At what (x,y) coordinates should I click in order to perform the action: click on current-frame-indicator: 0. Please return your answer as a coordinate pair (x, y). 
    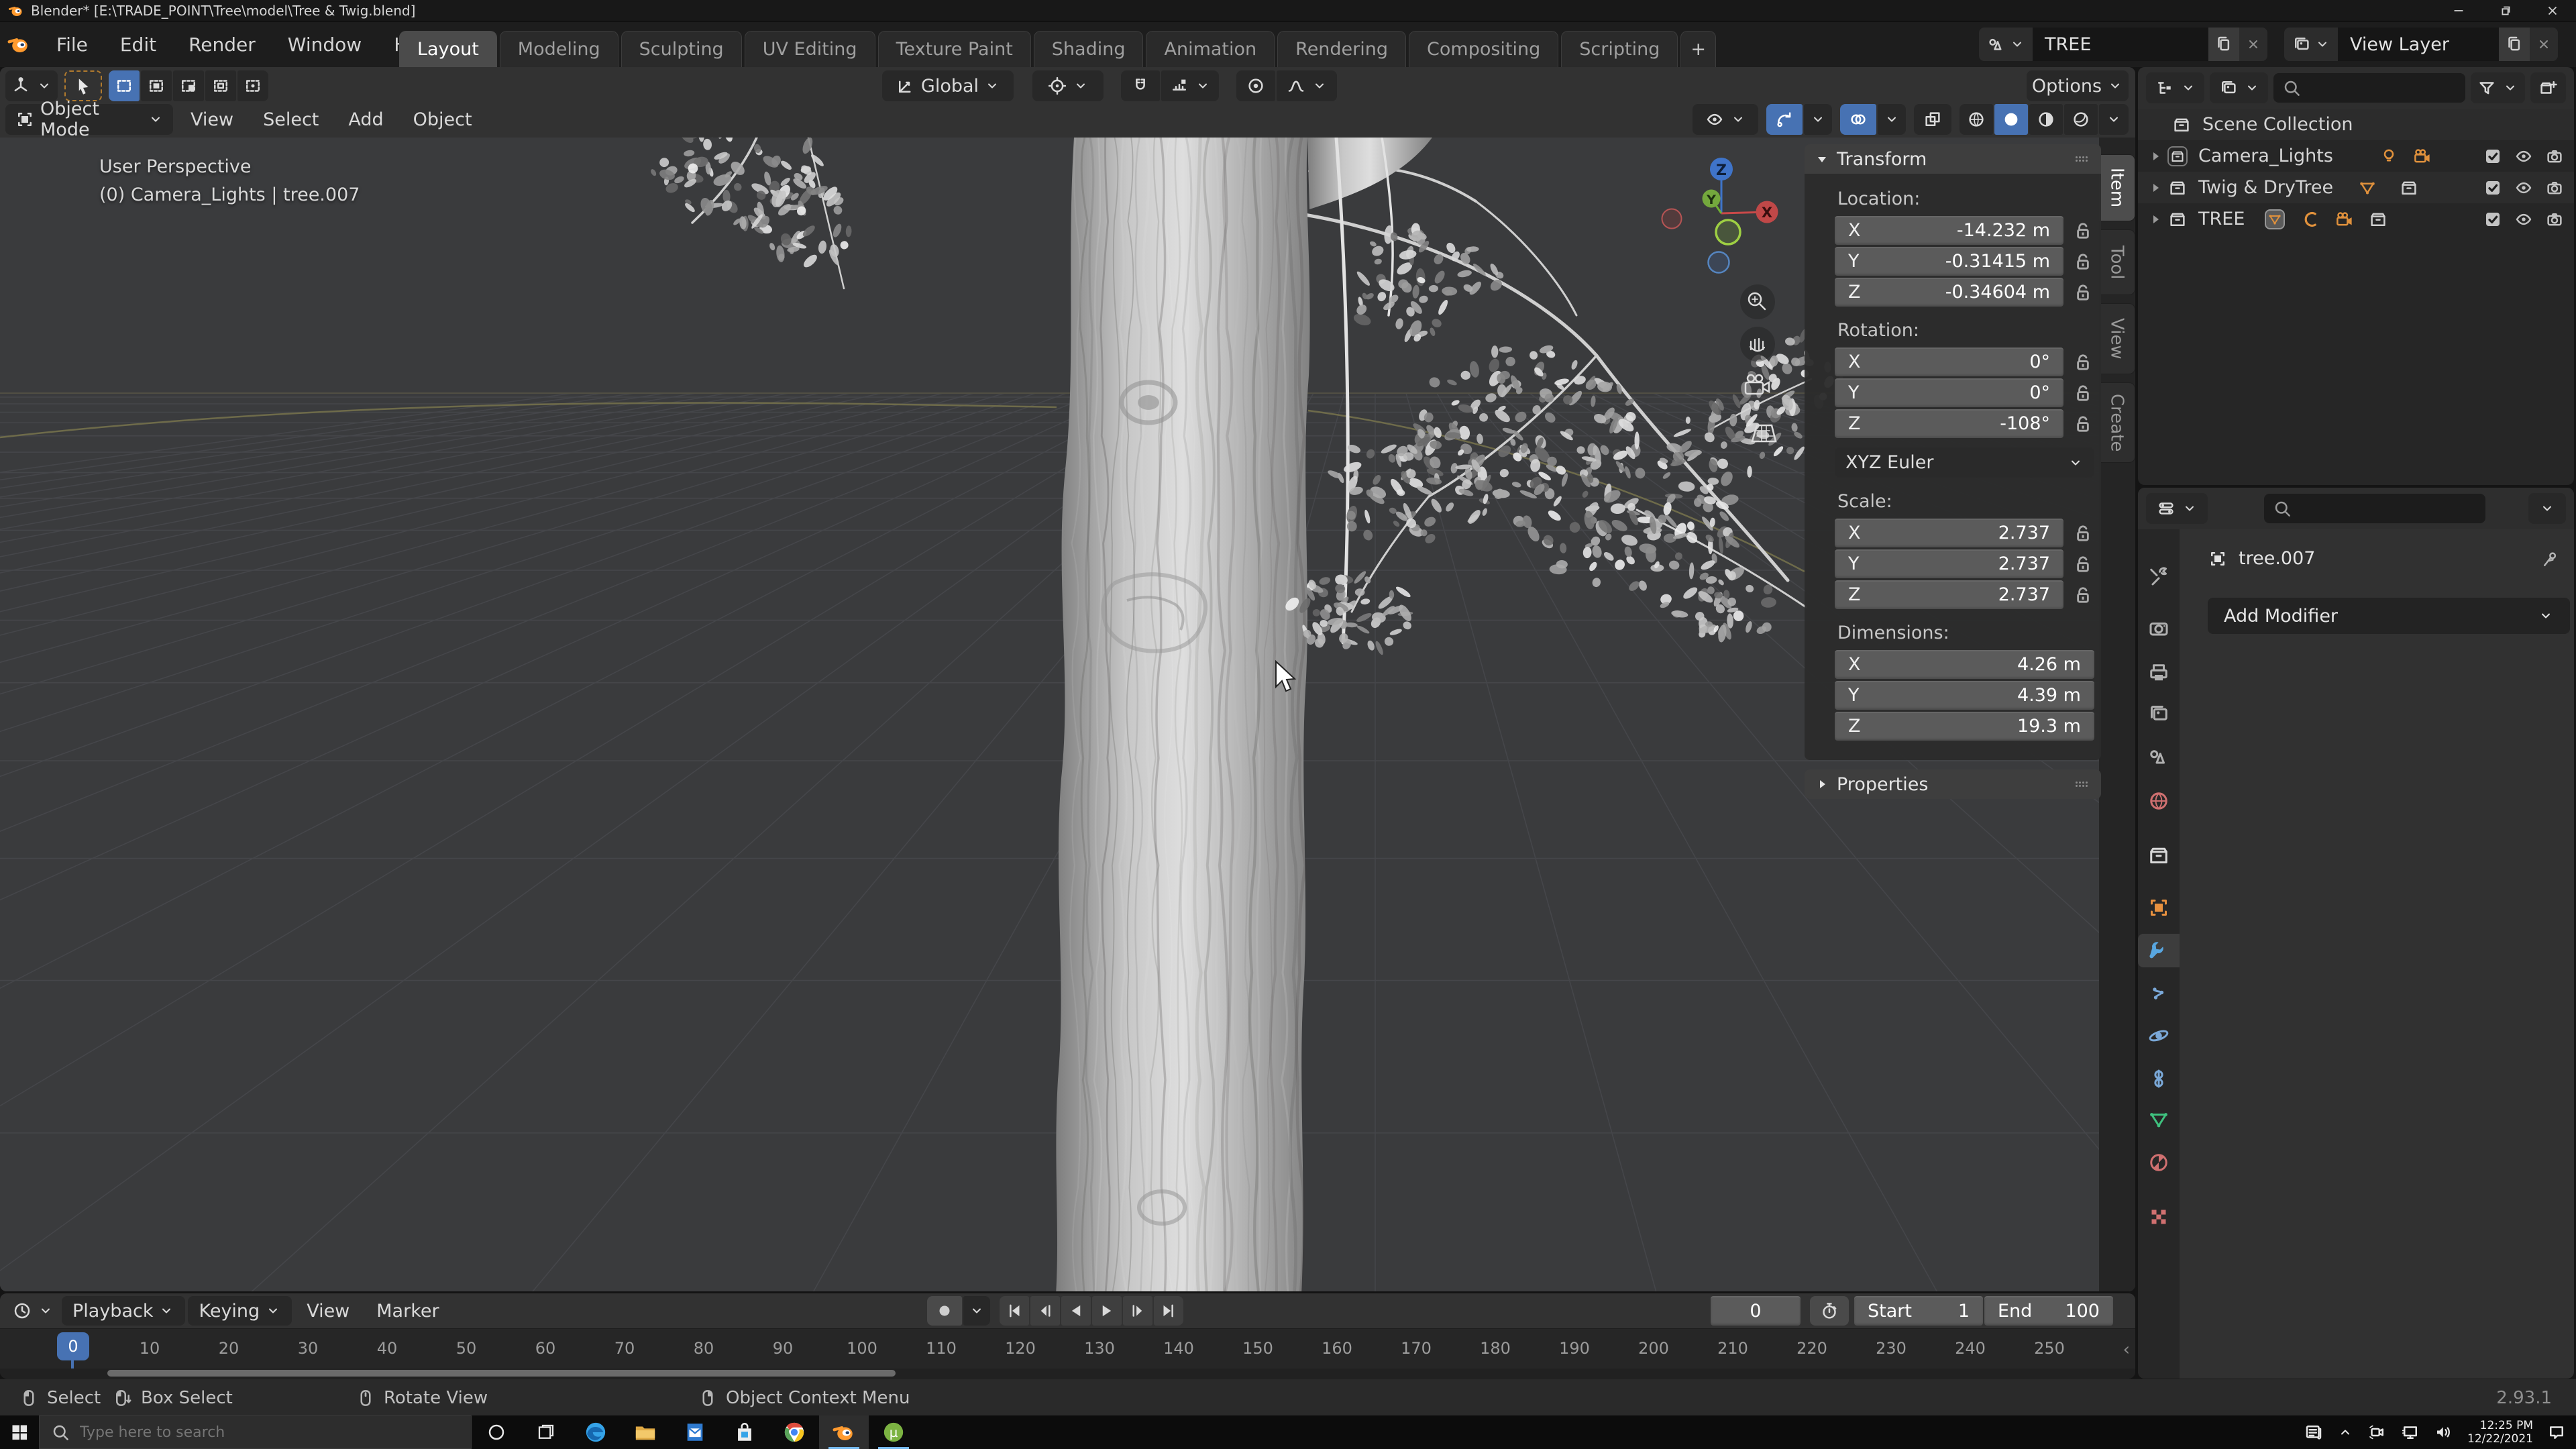
    Looking at the image, I should click on (73, 1346).